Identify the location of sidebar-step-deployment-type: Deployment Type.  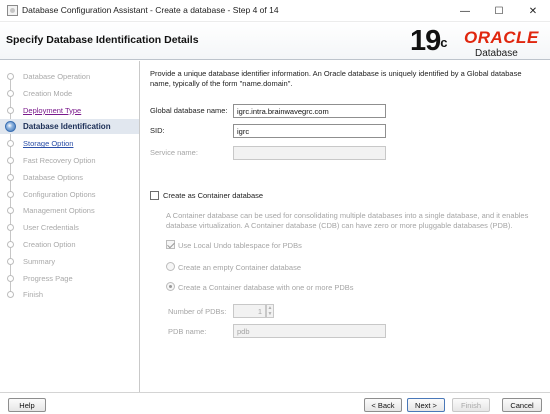
(69, 110).